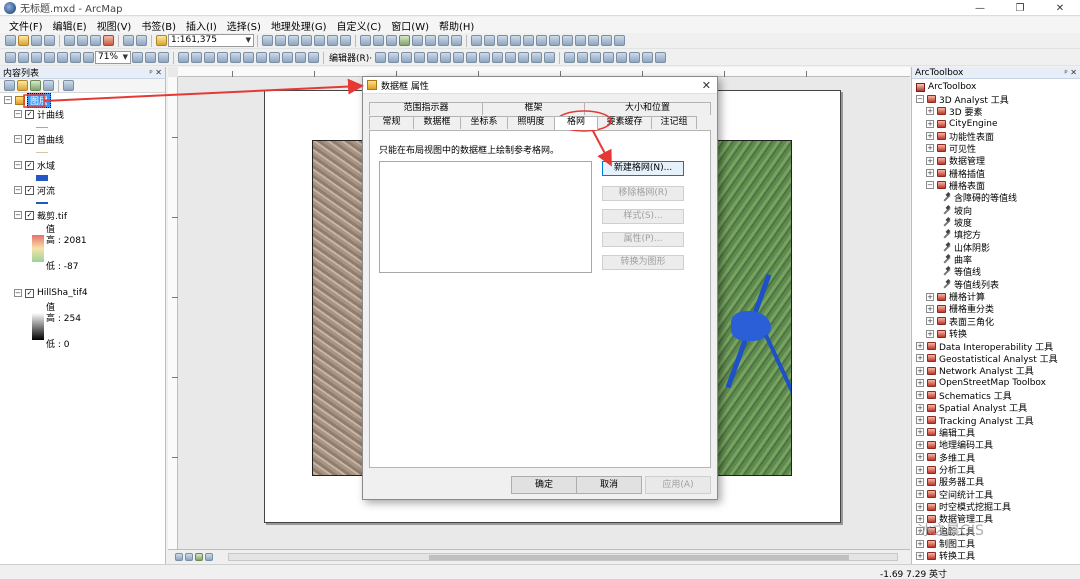  What do you see at coordinates (985, 197) in the screenshot?
I see `toolbox-item-label: 含障碍的等值线` at bounding box center [985, 197].